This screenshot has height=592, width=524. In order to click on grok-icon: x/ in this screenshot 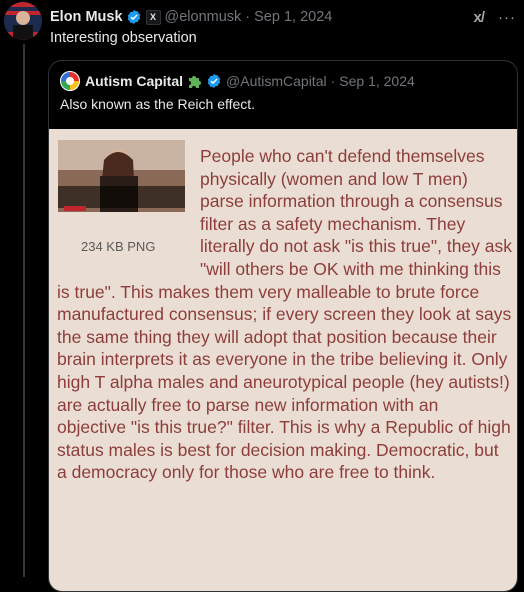, I will do `click(478, 17)`.